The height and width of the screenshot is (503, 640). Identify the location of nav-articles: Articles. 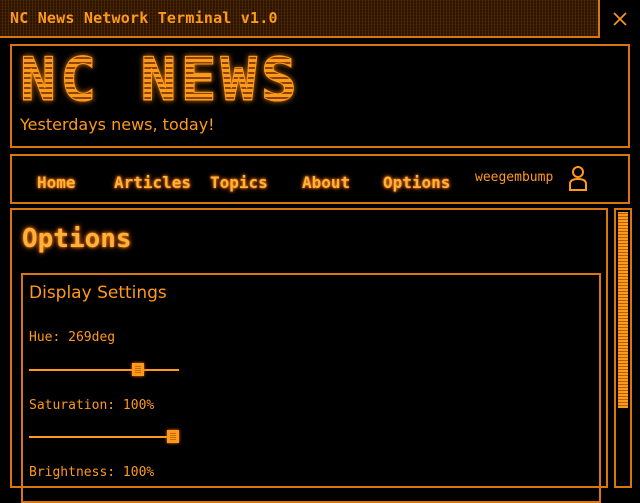
(152, 182).